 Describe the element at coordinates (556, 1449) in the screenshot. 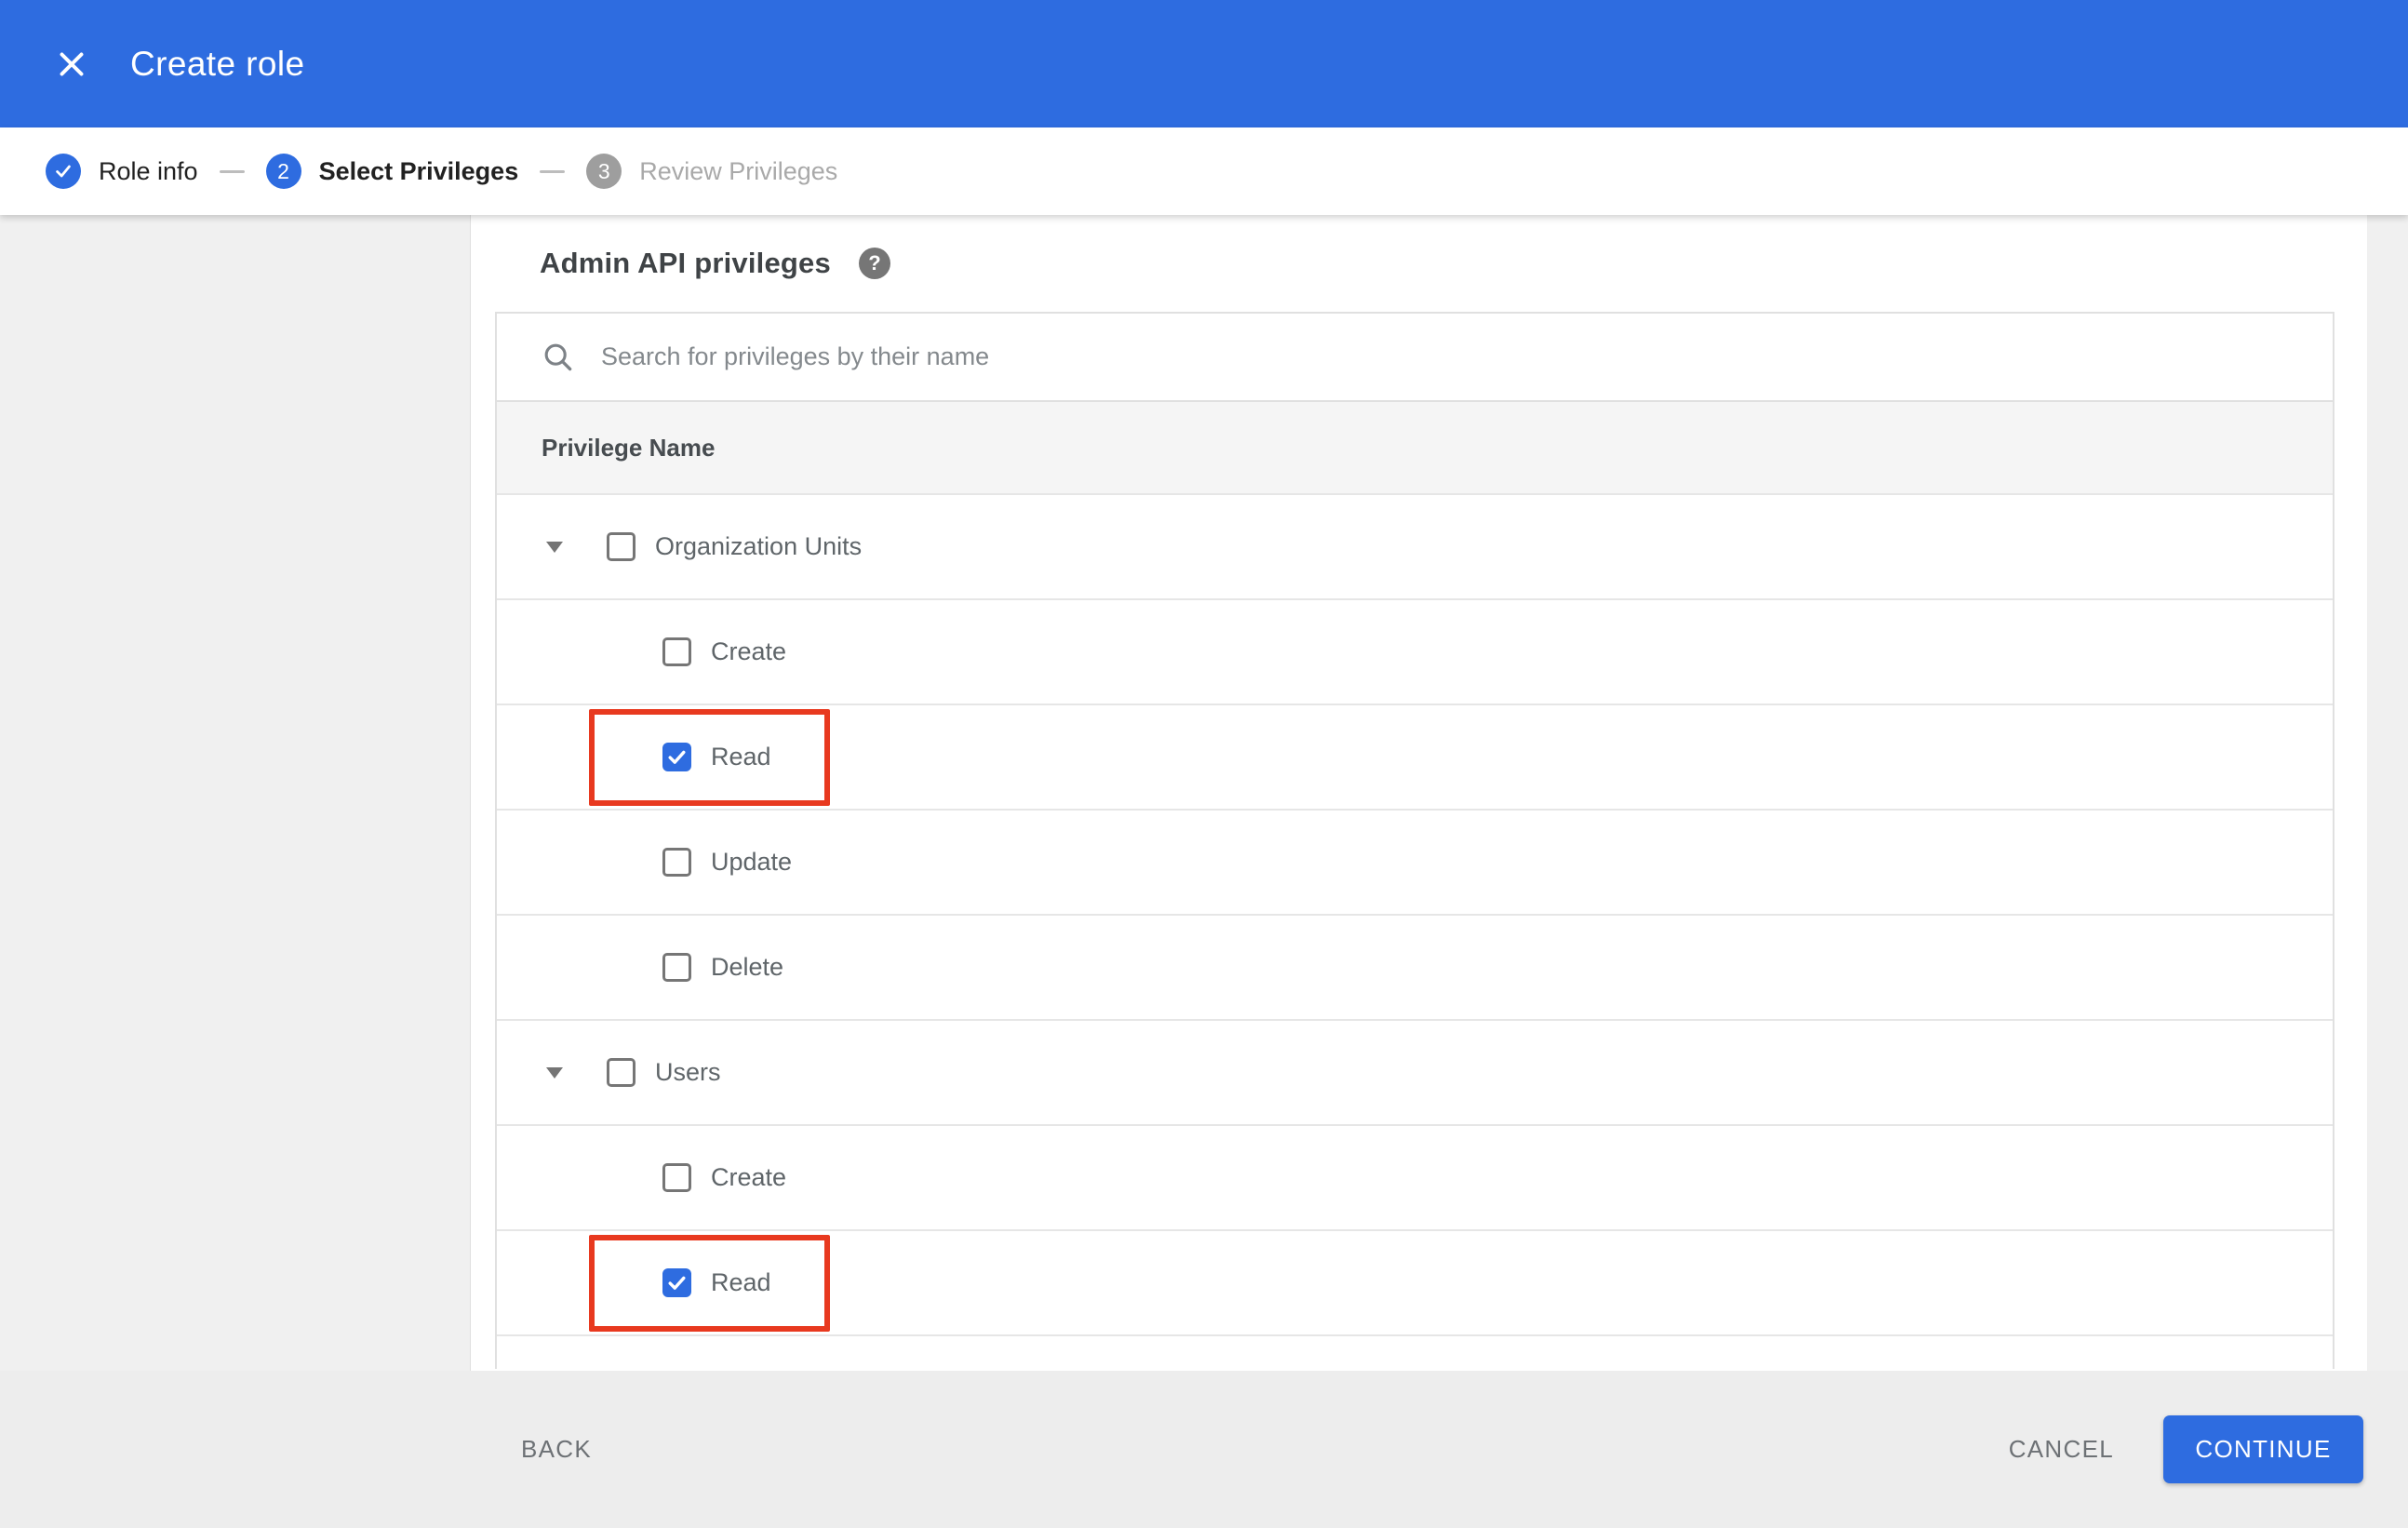

I see `back-button: BACK` at that location.